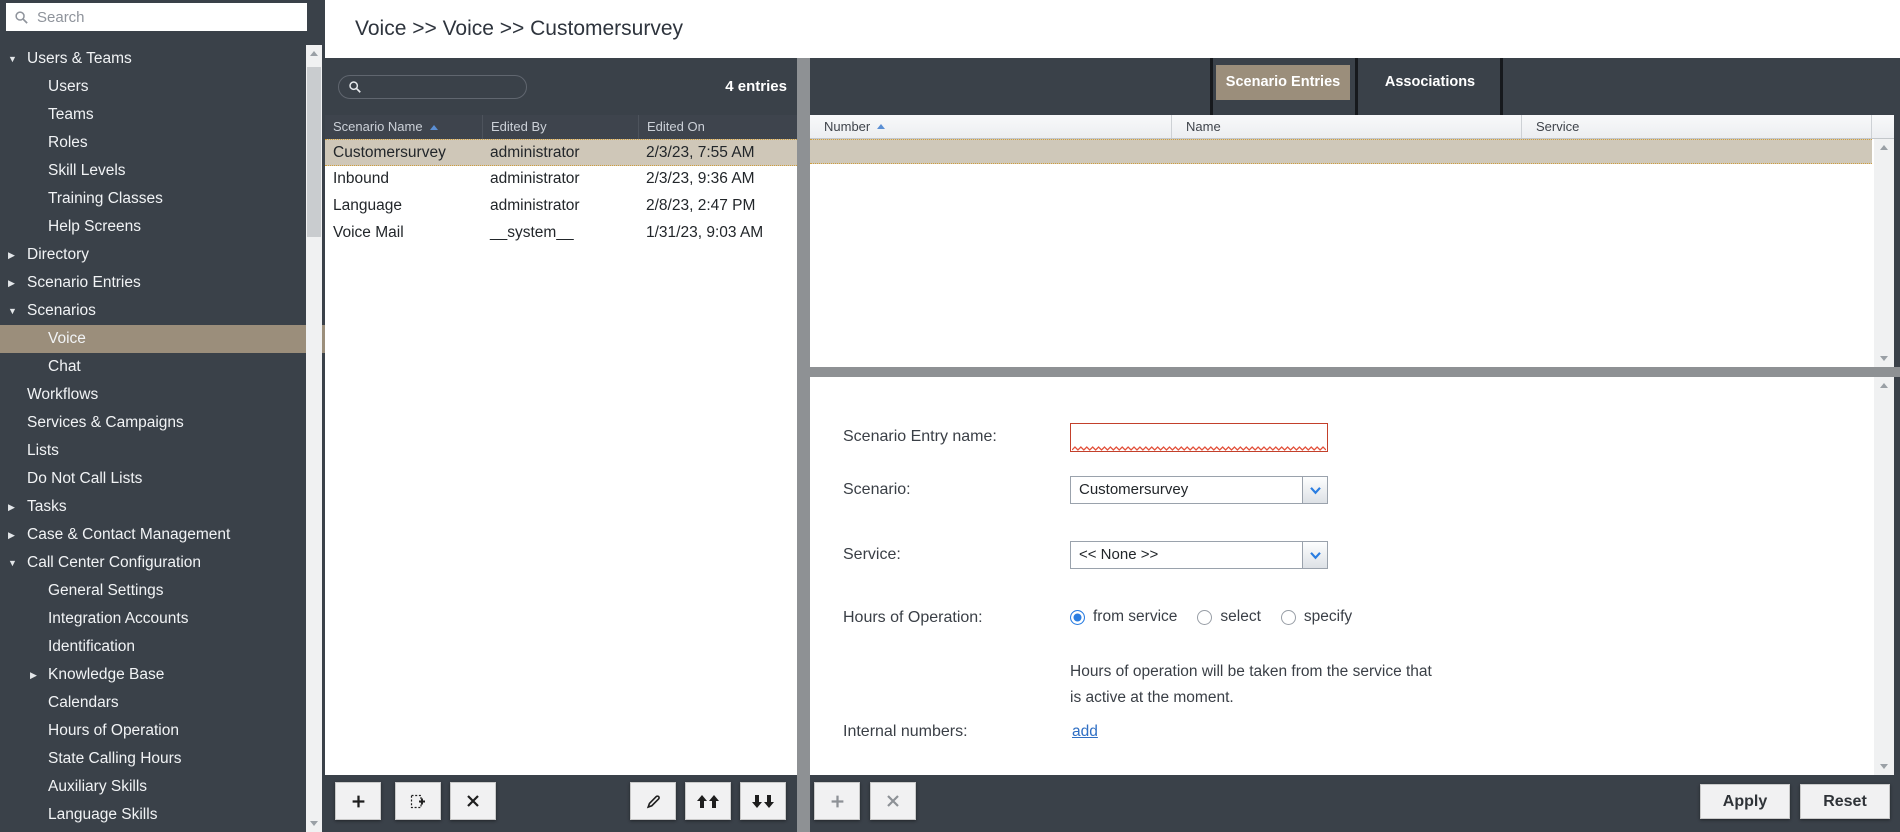  Describe the element at coordinates (162, 171) in the screenshot. I see `sidebar-item-skill-levels: Skill Levels` at that location.